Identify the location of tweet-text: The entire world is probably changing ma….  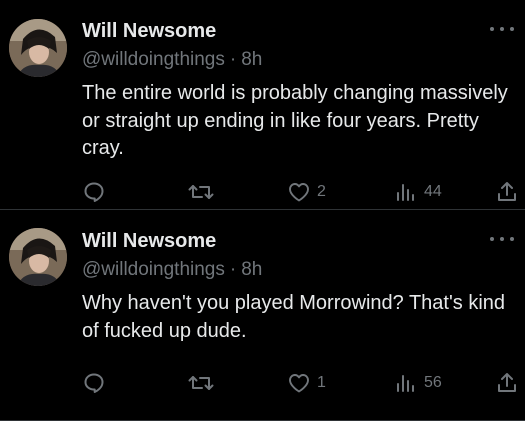
(295, 120).